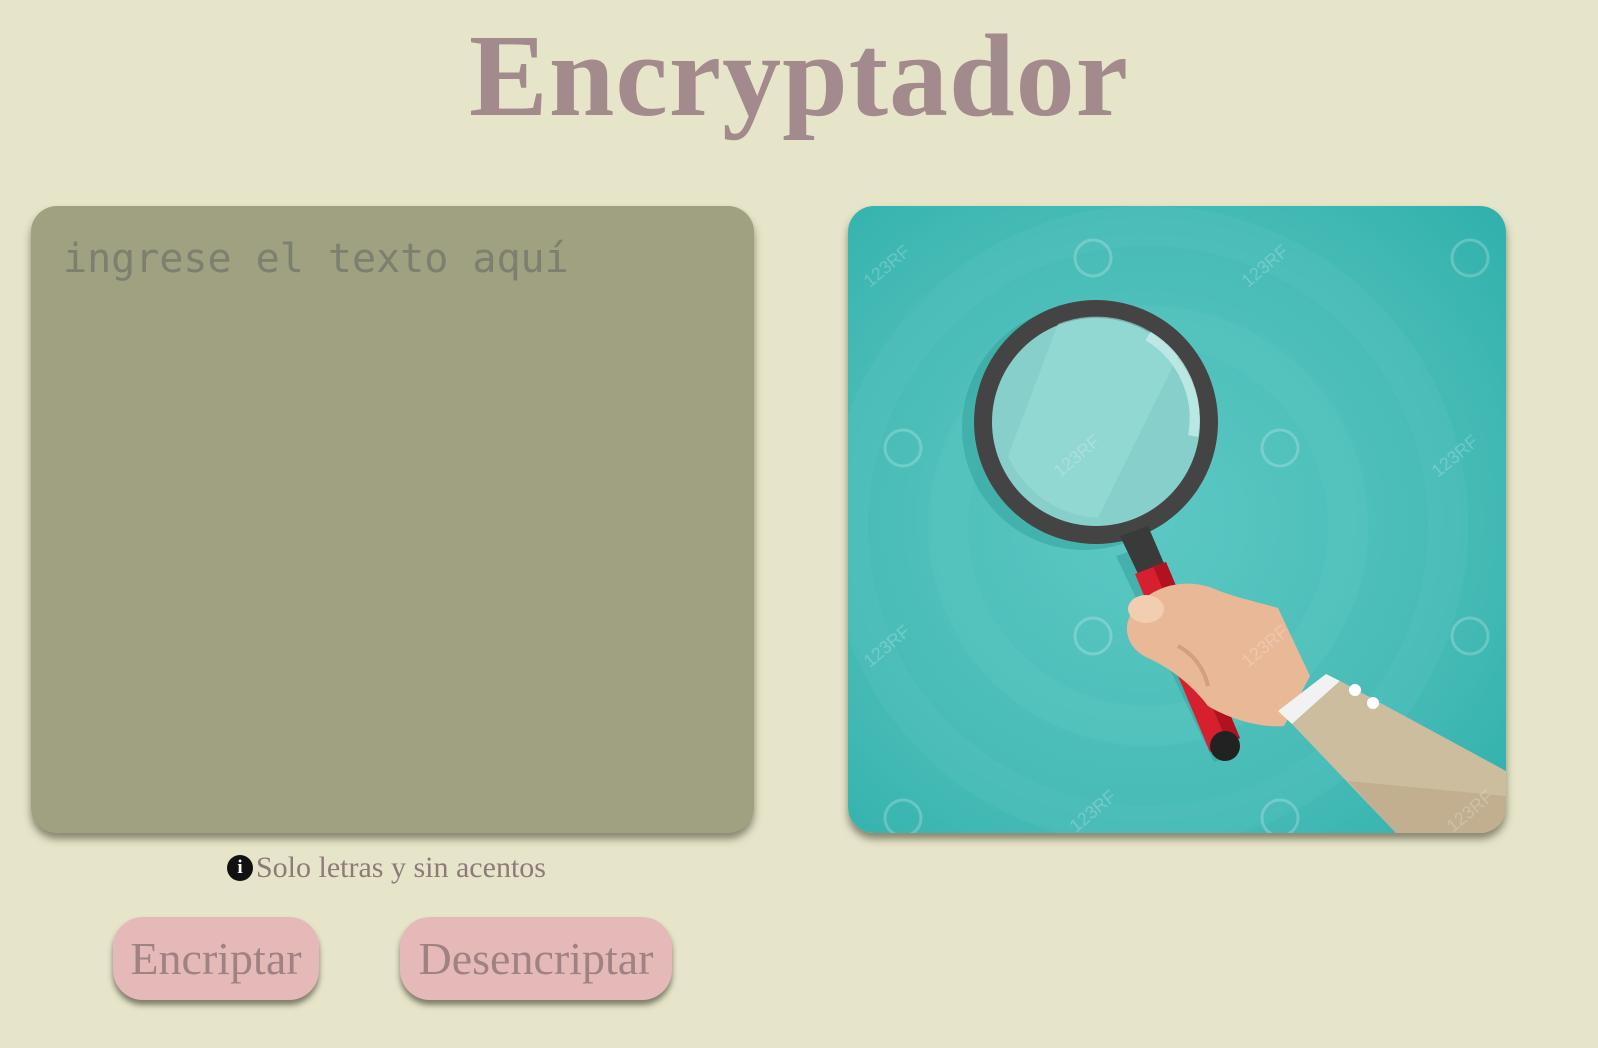 The width and height of the screenshot is (1598, 1048). I want to click on page-title: Encryptador, so click(799, 75).